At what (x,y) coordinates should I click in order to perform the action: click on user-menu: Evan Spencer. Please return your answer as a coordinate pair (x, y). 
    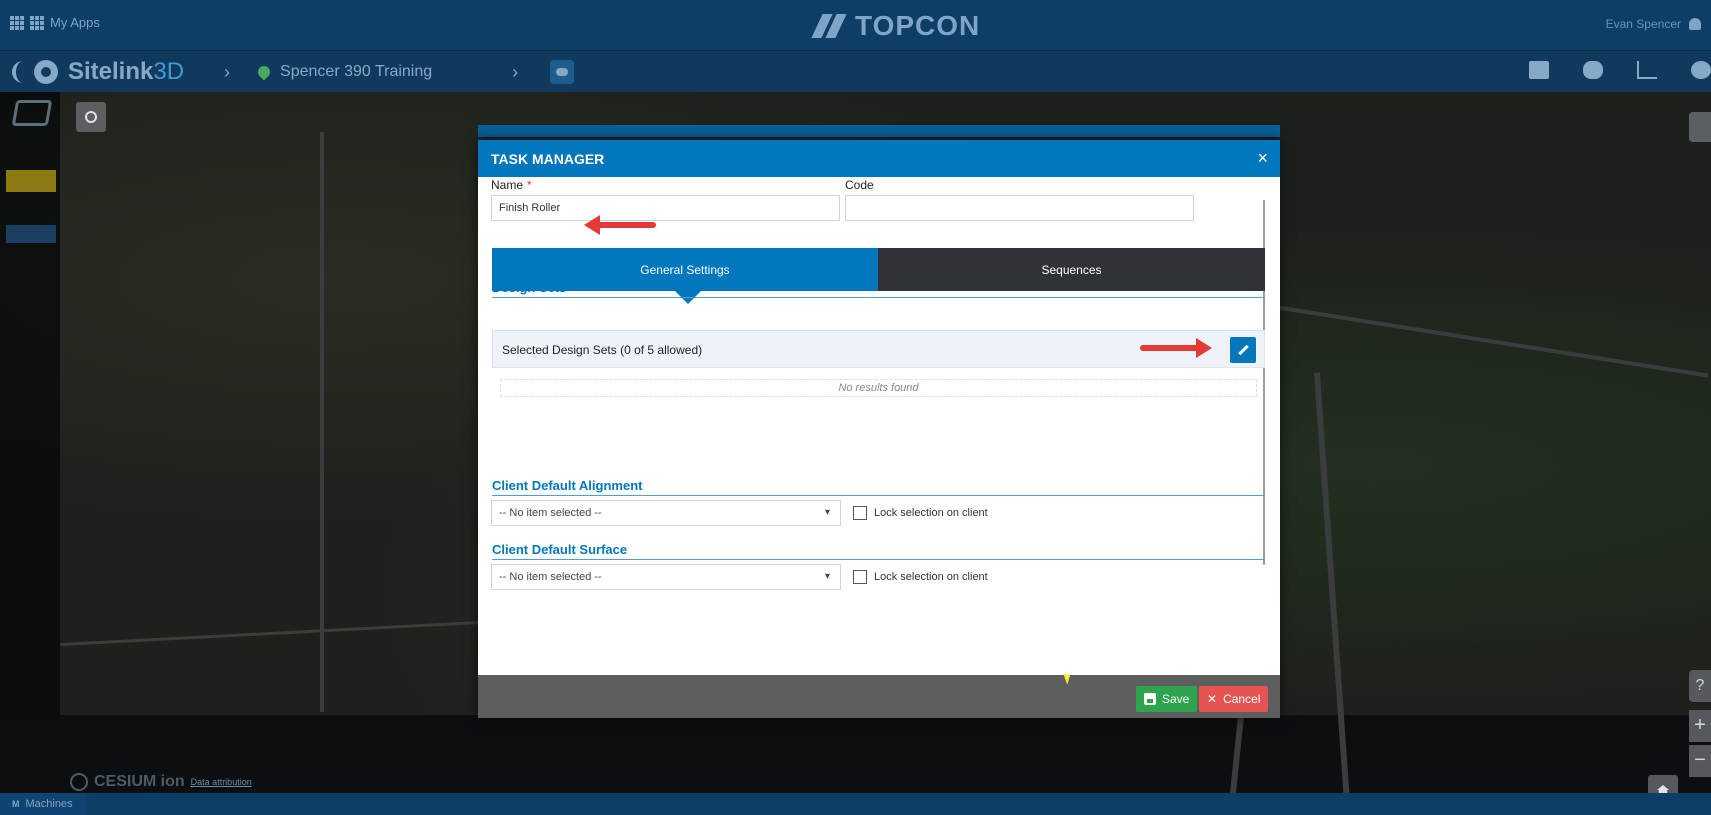
    Looking at the image, I should click on (1653, 24).